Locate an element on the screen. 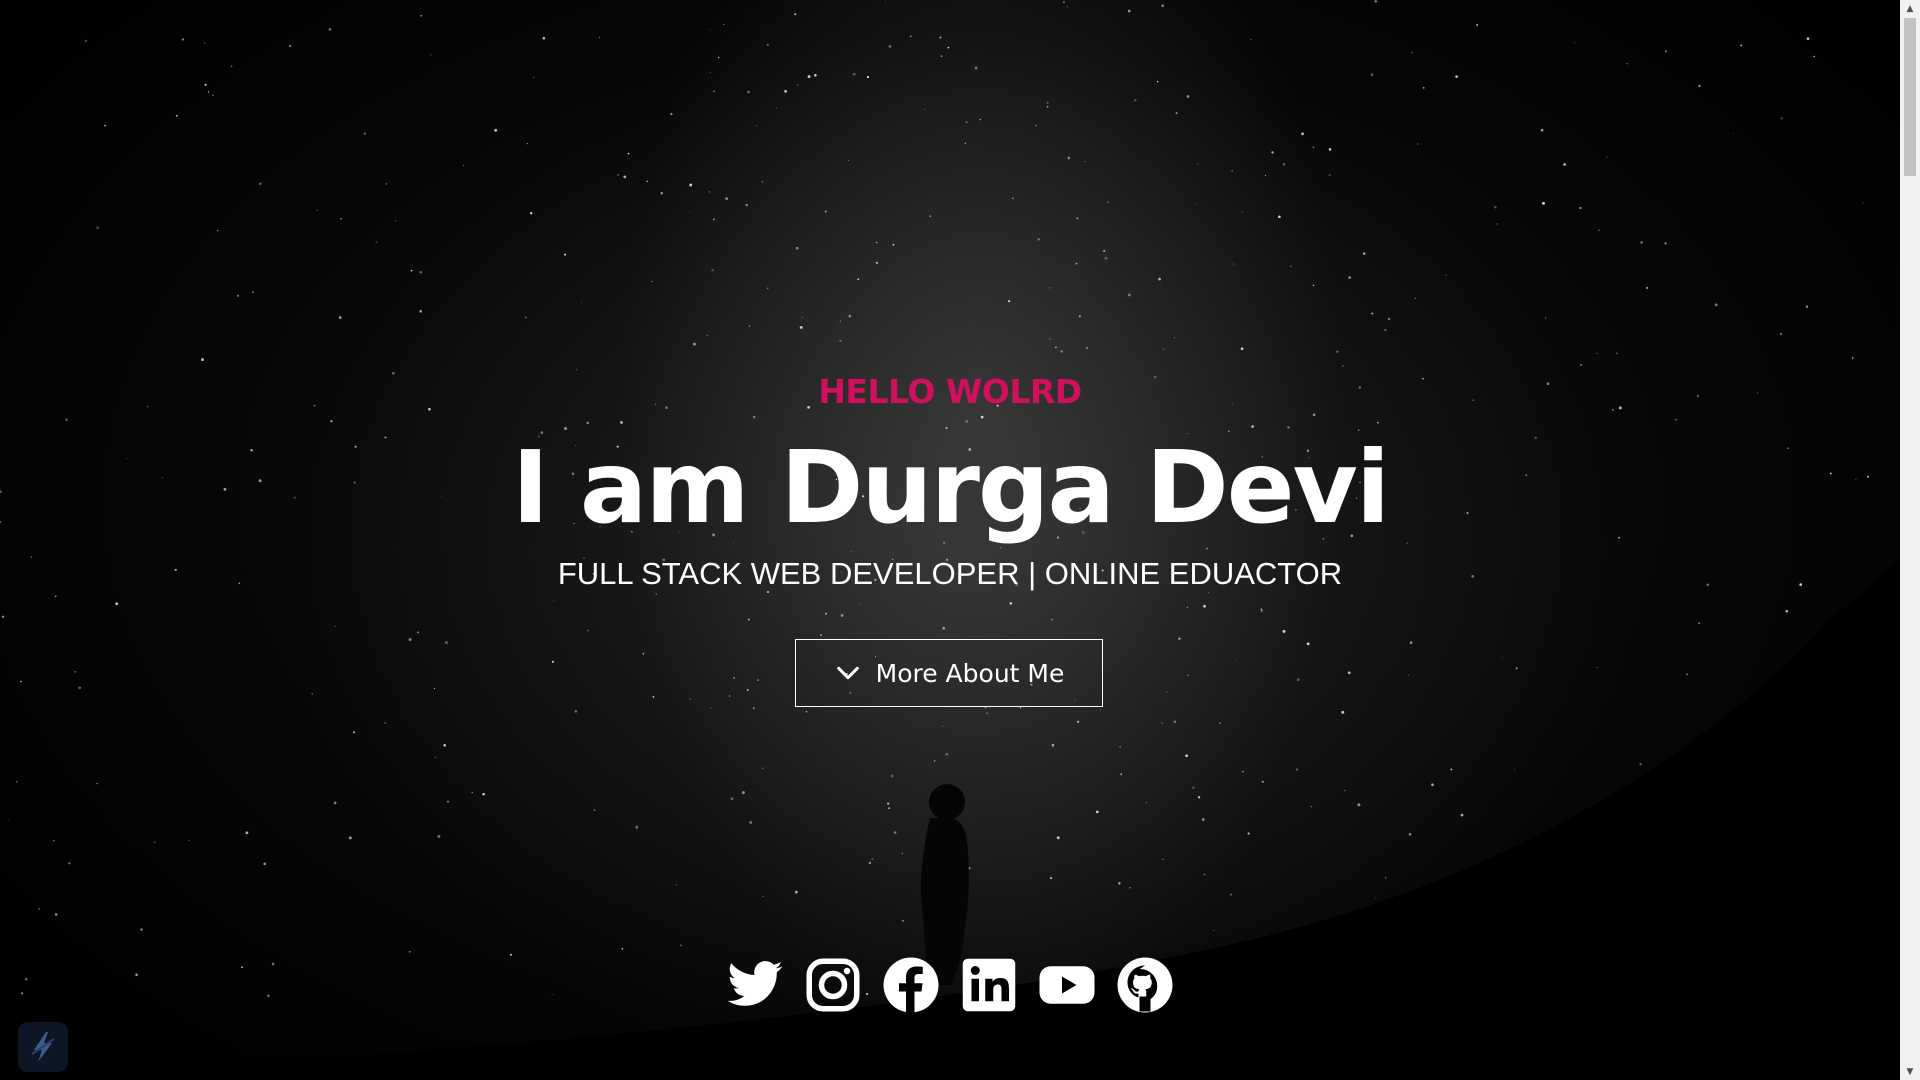 This screenshot has width=1920, height=1080. more-about-me-button: More About Me is located at coordinates (949, 673).